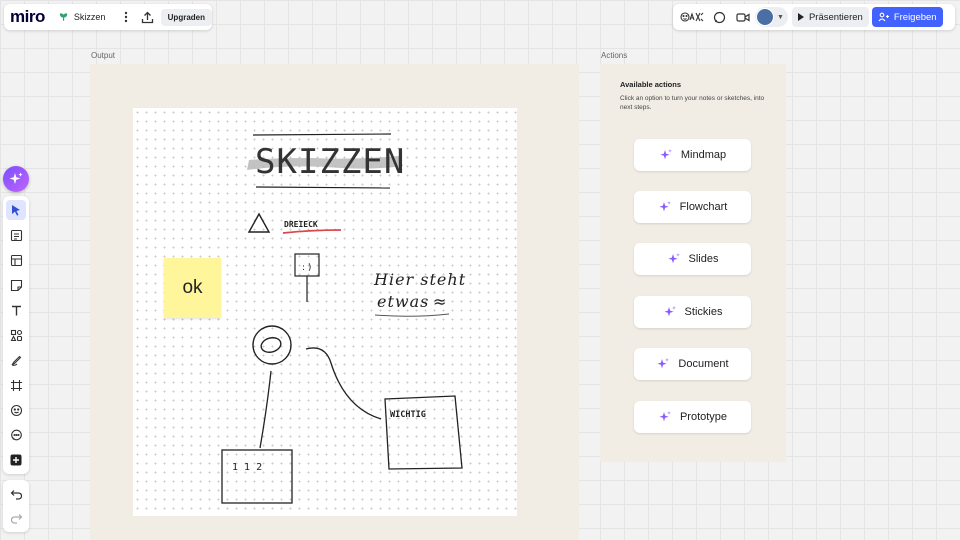  I want to click on share-users-icon, so click(883, 17).